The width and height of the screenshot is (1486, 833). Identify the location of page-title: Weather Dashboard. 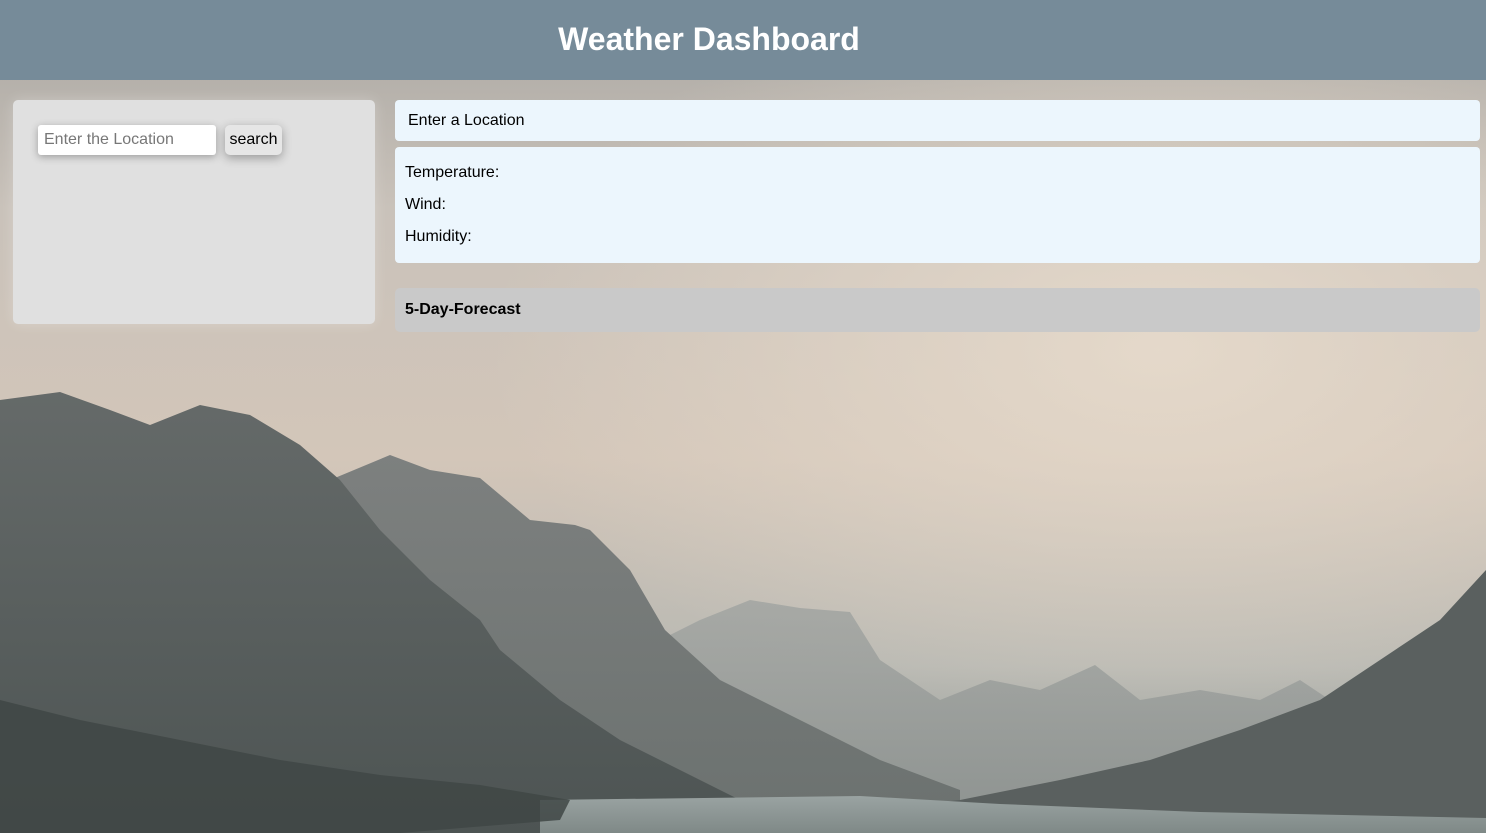
(709, 39).